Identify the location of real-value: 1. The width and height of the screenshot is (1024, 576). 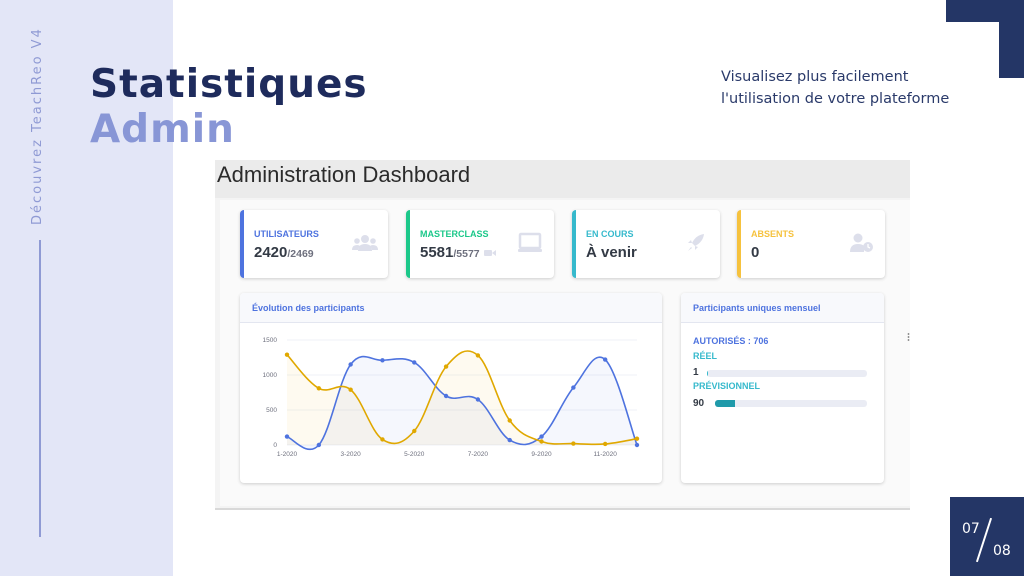
(696, 372).